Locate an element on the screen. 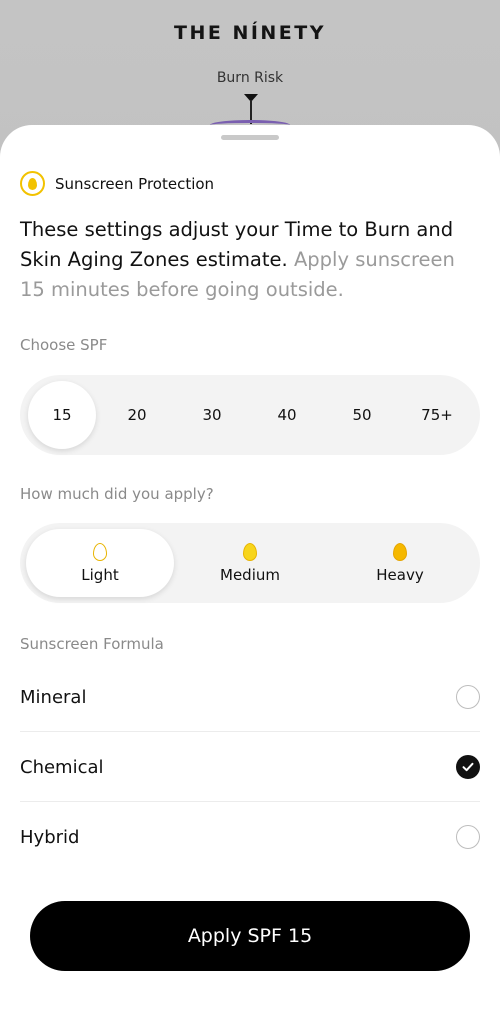 This screenshot has height=1023, width=500. spf-option-75-plus: 75+ is located at coordinates (437, 415).